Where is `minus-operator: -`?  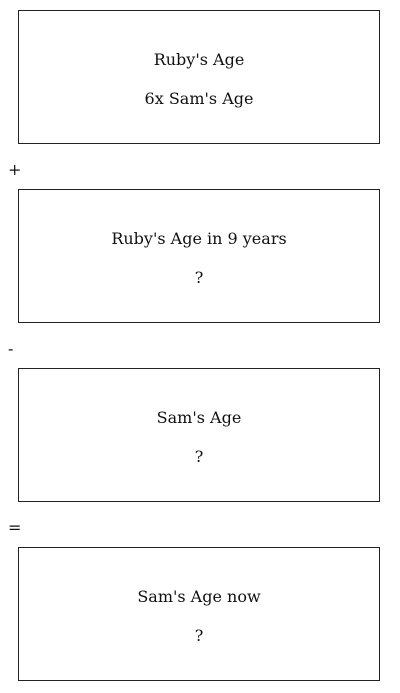
minus-operator: - is located at coordinates (11, 348).